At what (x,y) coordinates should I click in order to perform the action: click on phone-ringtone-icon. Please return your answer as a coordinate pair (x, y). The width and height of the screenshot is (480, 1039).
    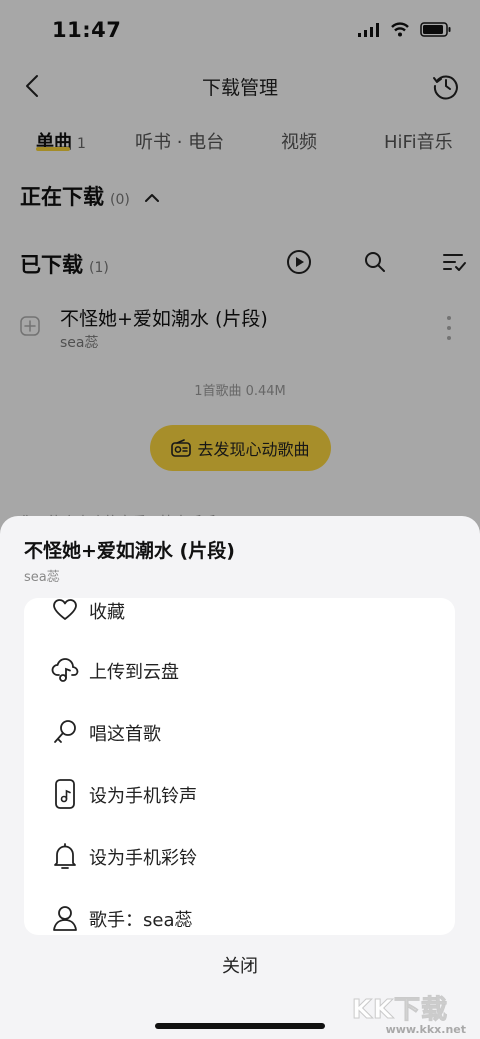
    Looking at the image, I should click on (65, 794).